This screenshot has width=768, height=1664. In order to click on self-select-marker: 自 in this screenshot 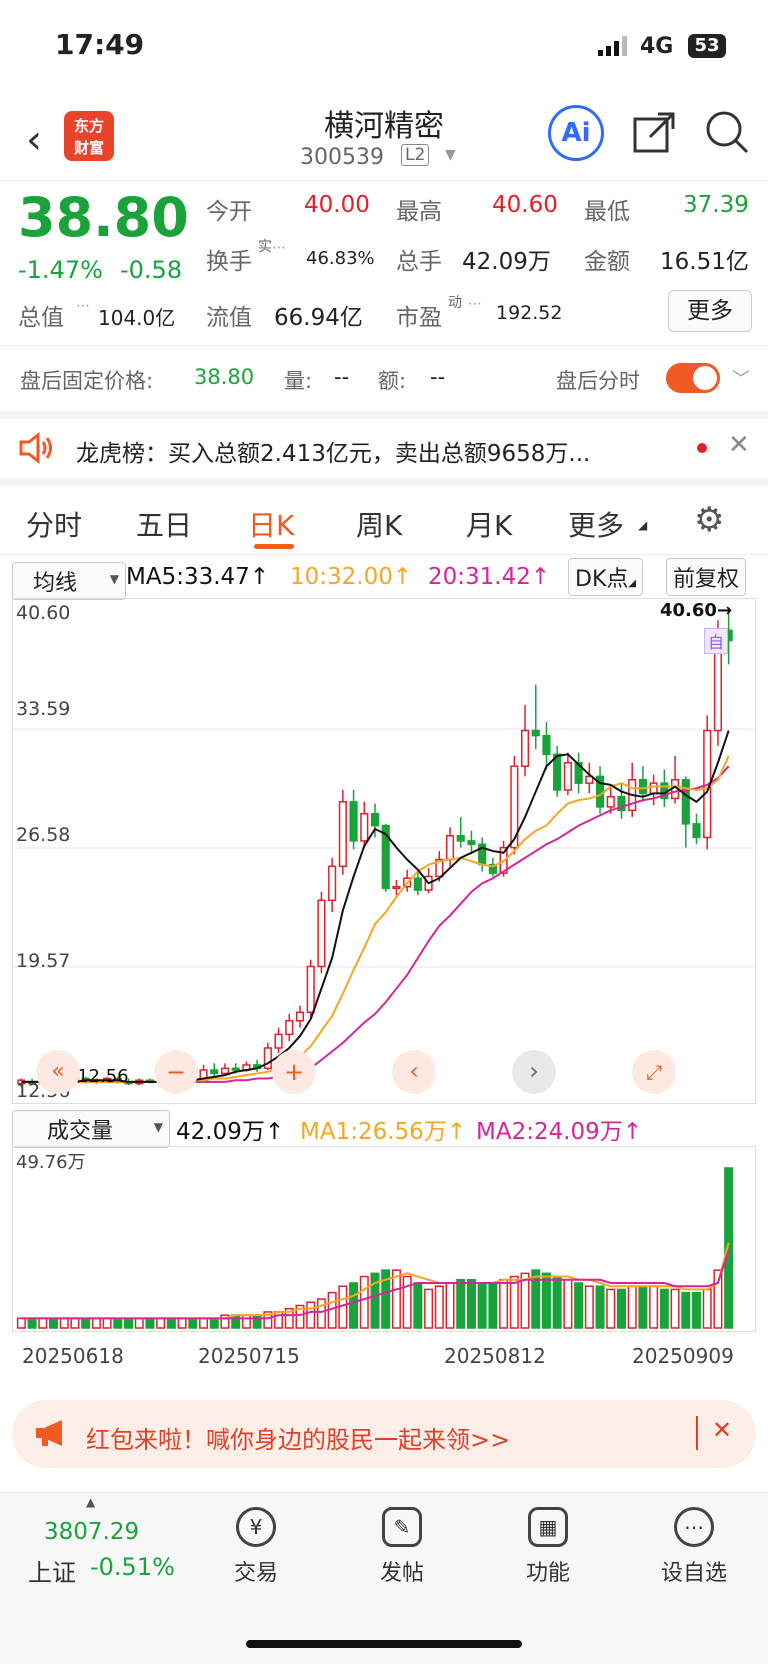, I will do `click(716, 641)`.